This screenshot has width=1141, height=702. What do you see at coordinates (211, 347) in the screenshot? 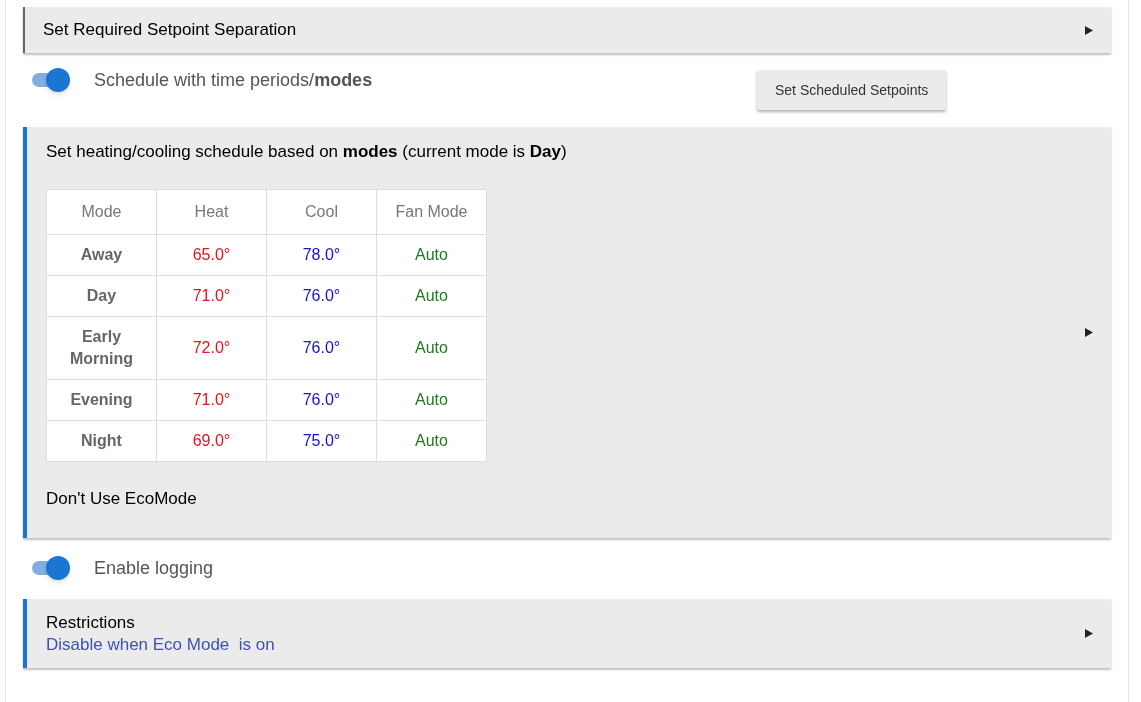
I see `table-cell: 72.0°` at bounding box center [211, 347].